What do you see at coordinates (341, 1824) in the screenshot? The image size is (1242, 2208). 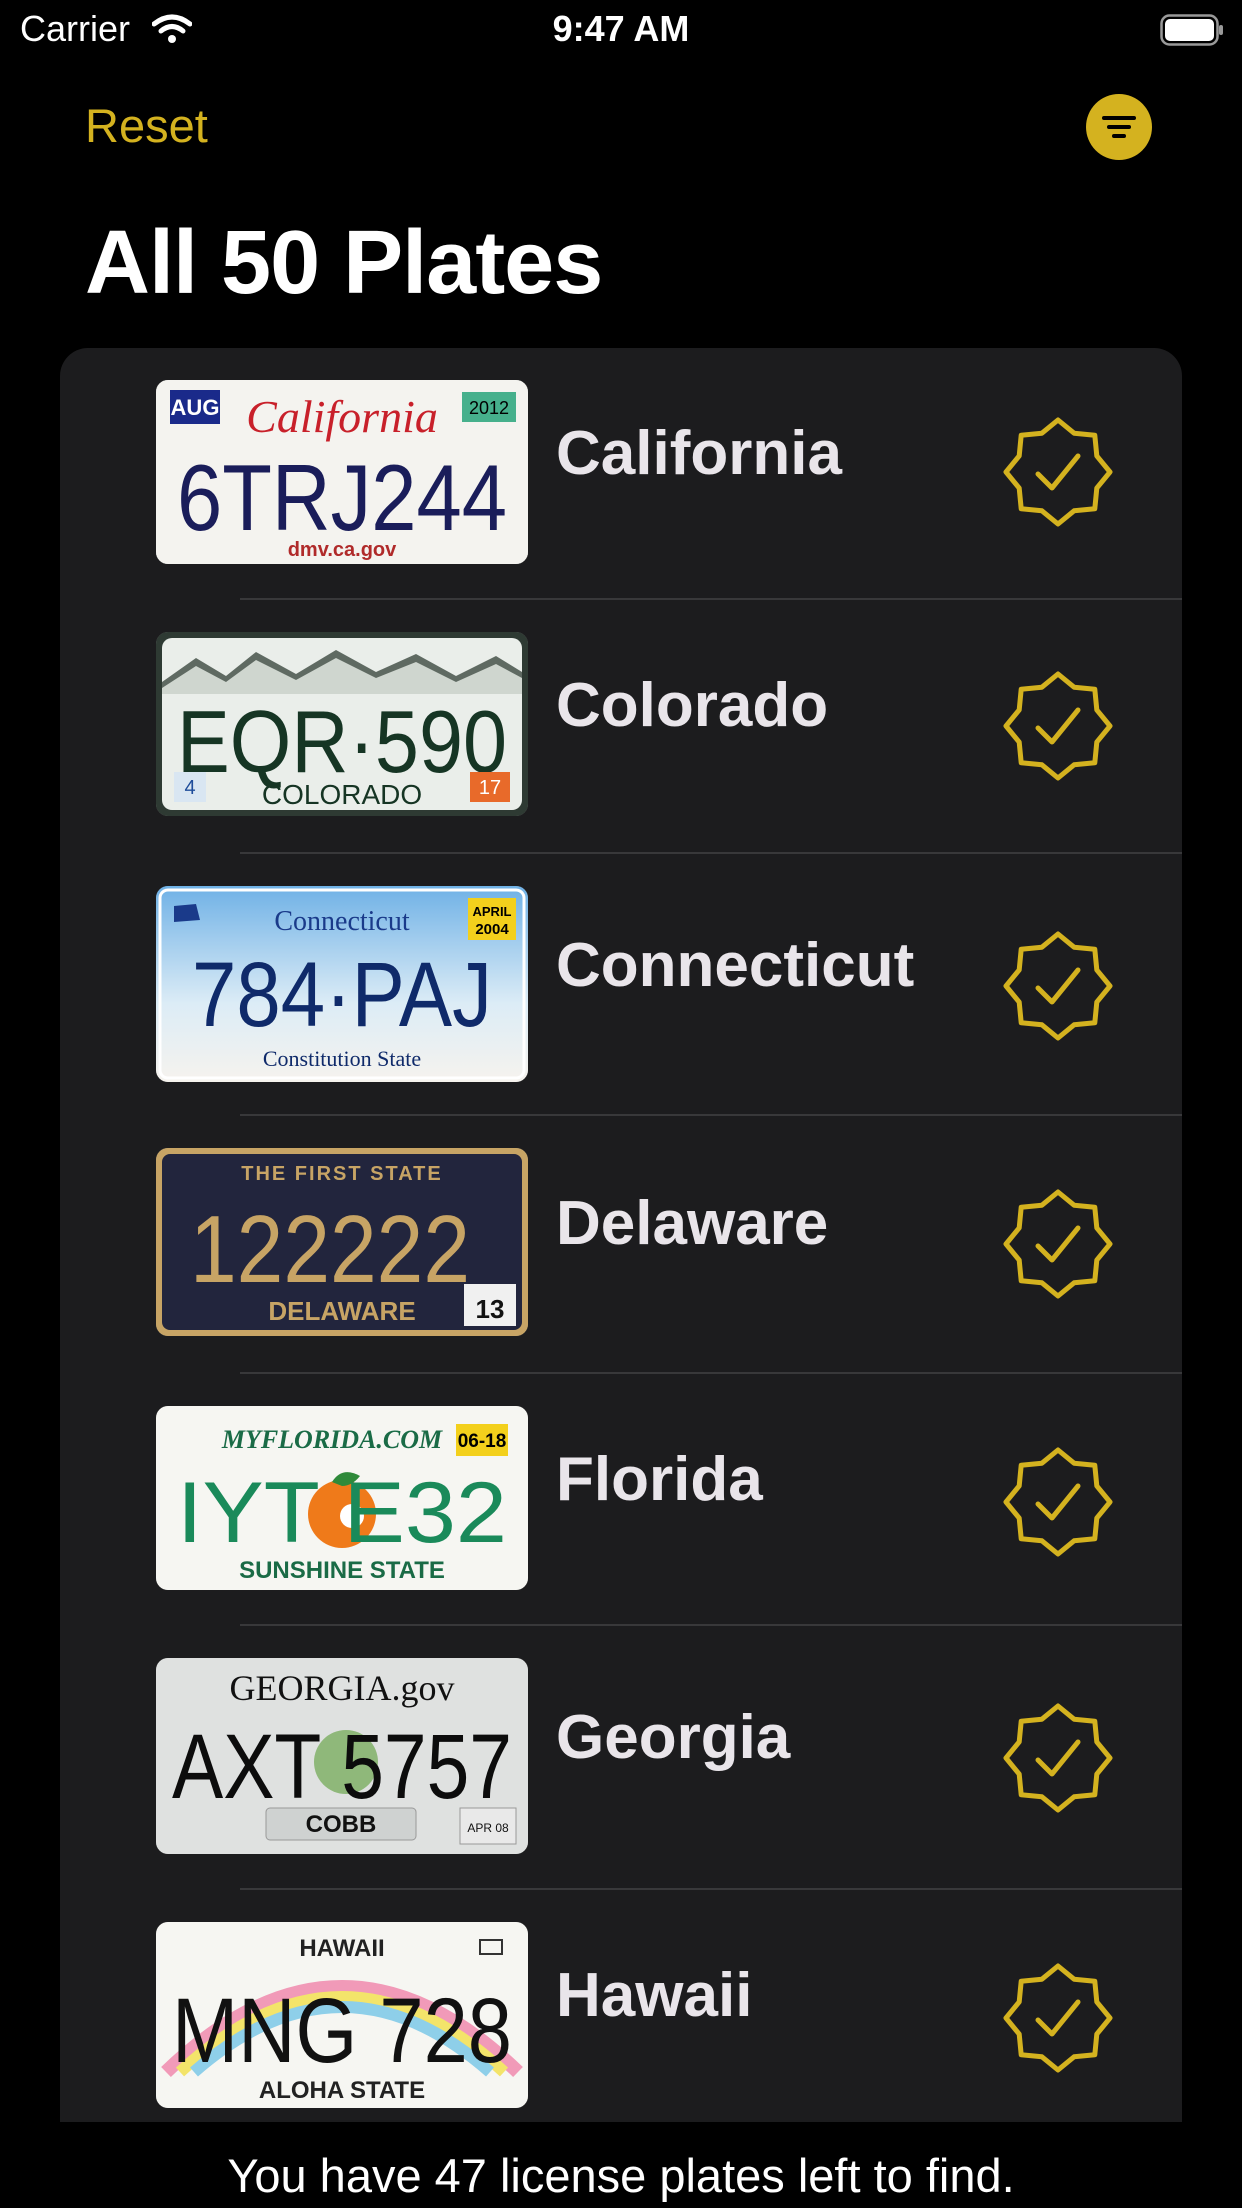 I see `plate-footer: COBB` at bounding box center [341, 1824].